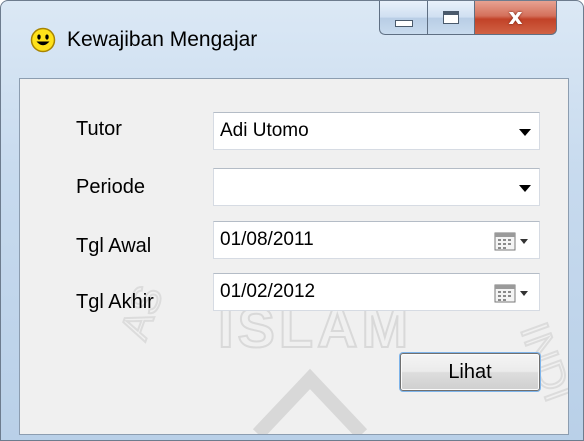  What do you see at coordinates (115, 302) in the screenshot?
I see `tgl-akhir-label: Tgl Akhir` at bounding box center [115, 302].